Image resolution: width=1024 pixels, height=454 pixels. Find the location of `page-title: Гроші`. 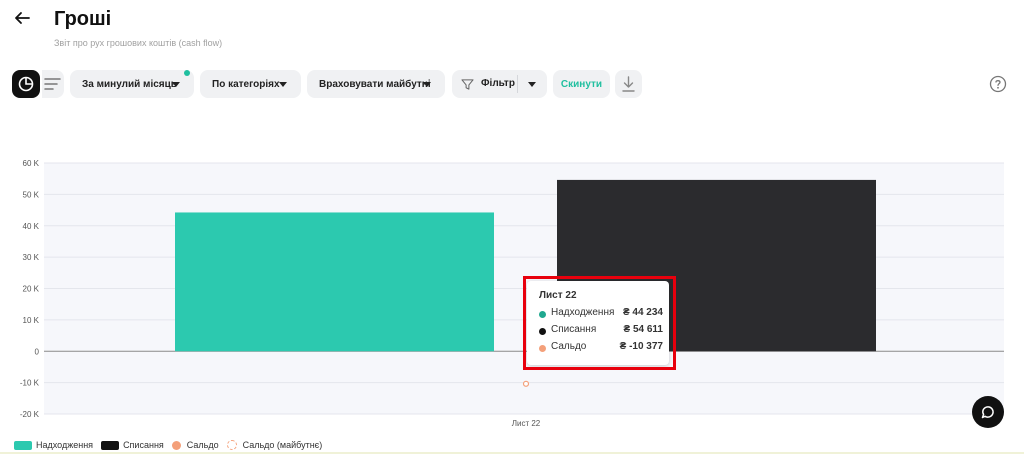

page-title: Гроші is located at coordinates (83, 19).